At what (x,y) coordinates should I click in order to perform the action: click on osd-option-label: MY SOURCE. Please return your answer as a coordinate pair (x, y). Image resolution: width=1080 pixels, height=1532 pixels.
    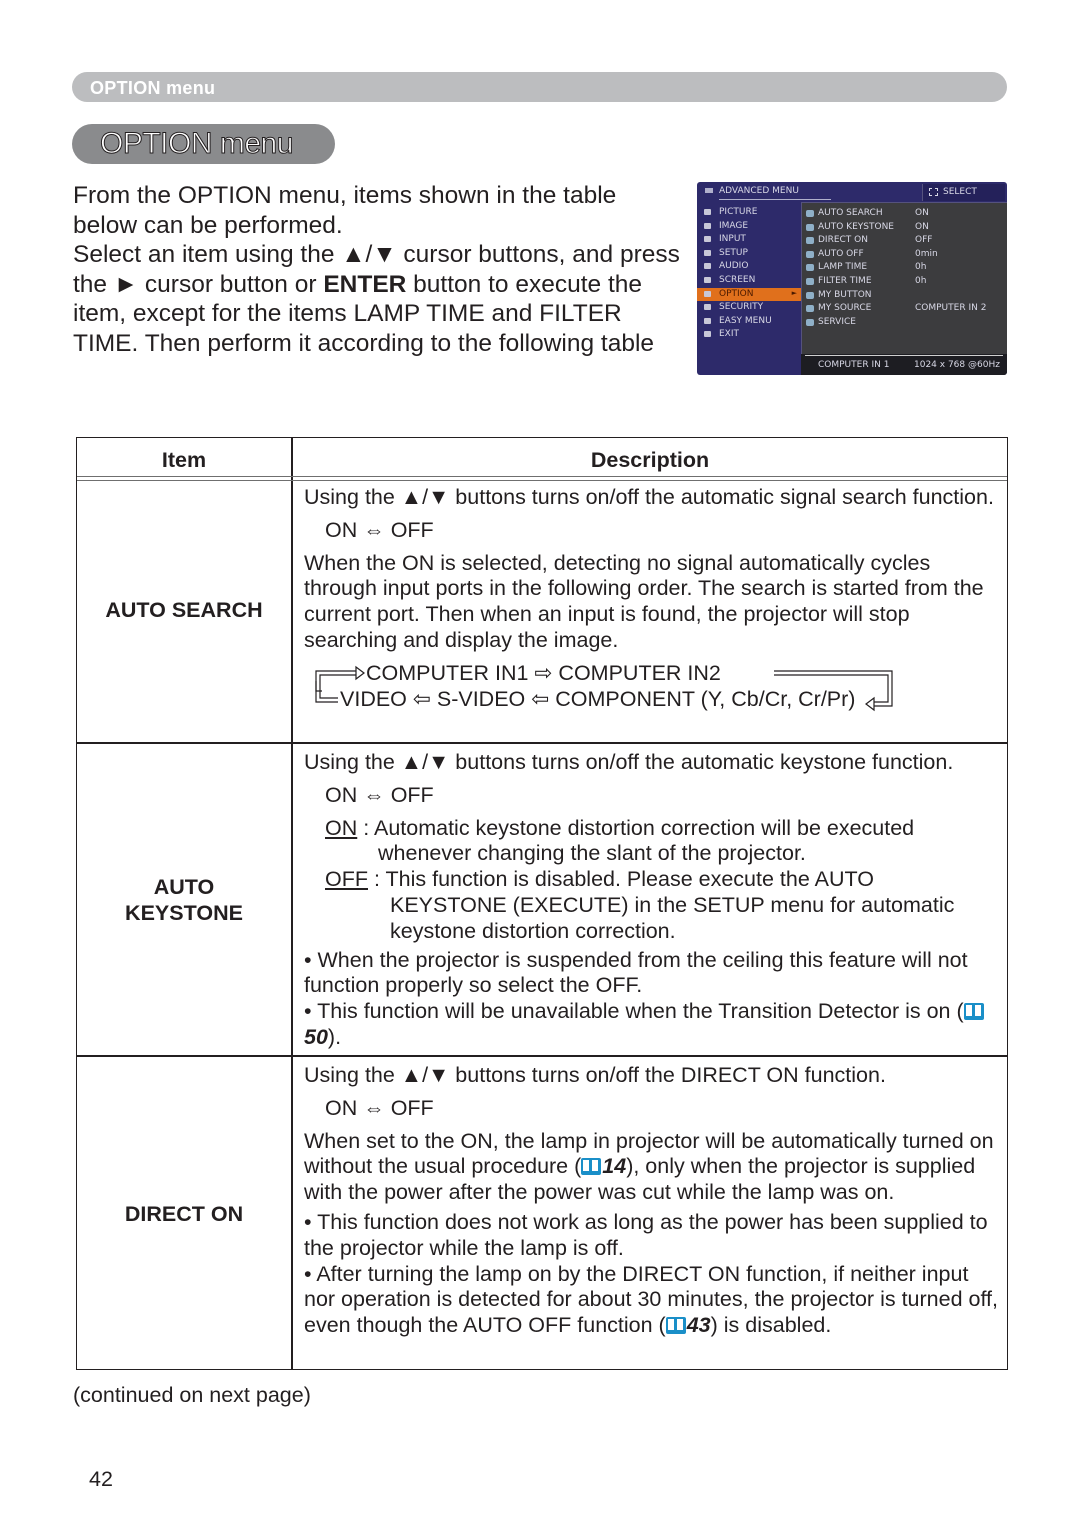
    Looking at the image, I should click on (845, 308).